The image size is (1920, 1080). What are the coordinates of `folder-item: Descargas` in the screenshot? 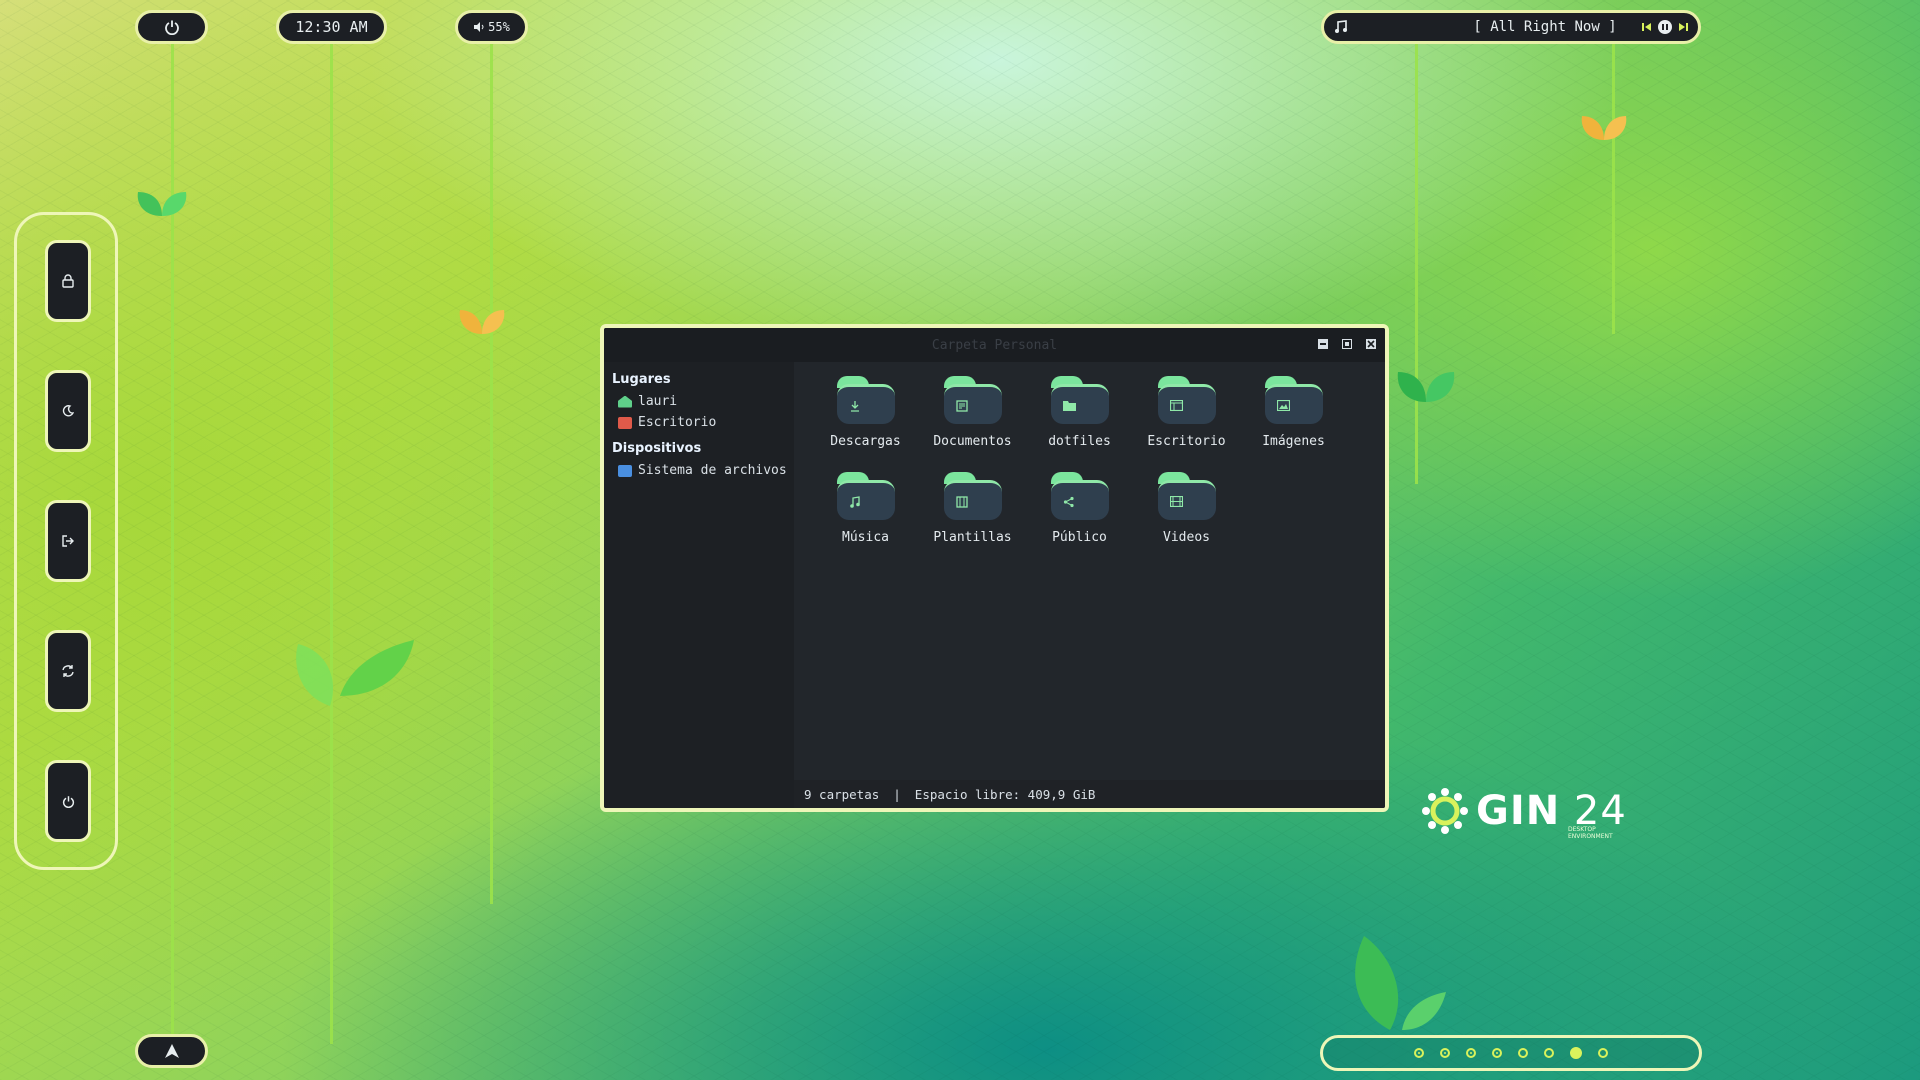 It's located at (865, 424).